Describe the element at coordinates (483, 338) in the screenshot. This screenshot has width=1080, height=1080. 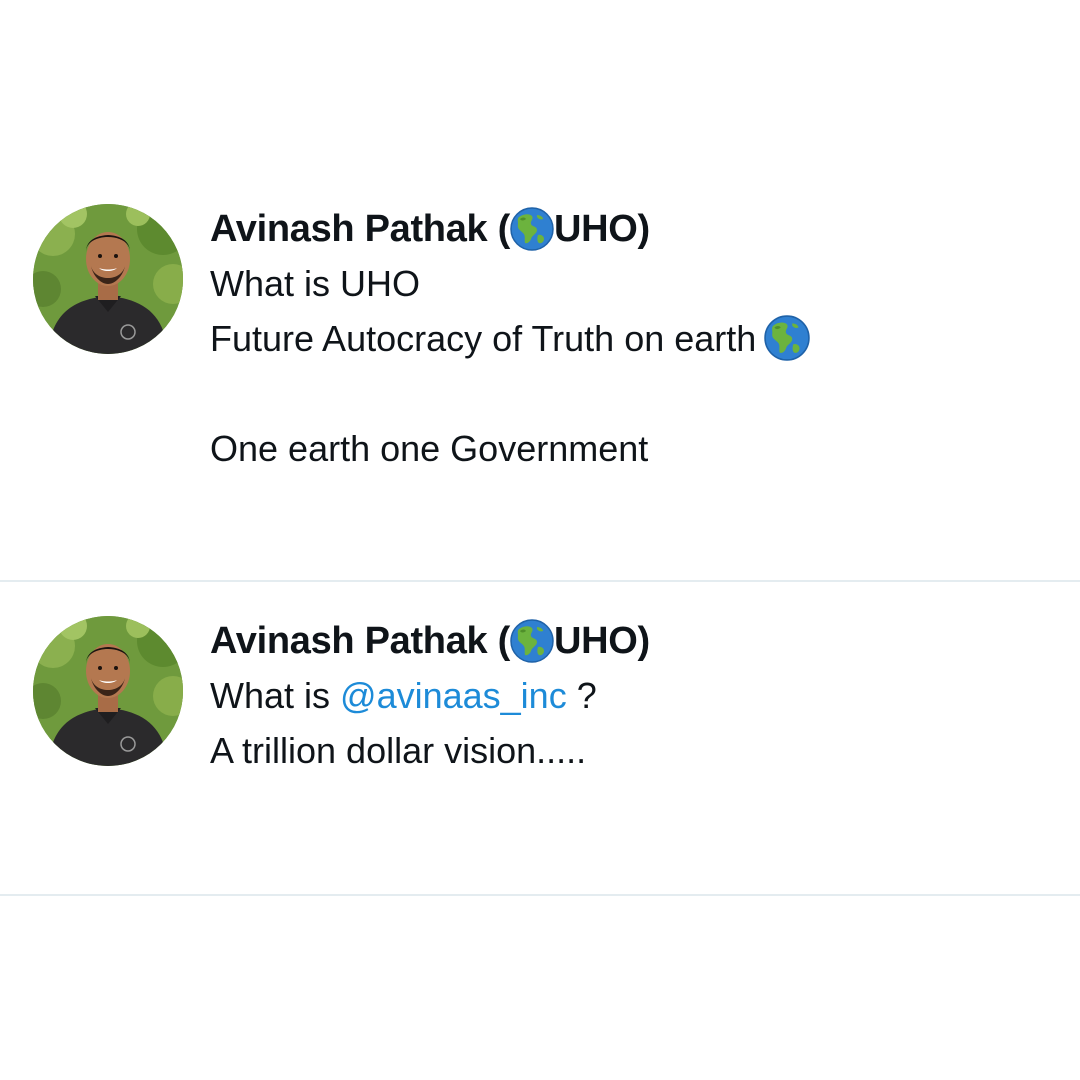
I see `tweet-text-span: Future Autocracy of Truth on earth` at that location.